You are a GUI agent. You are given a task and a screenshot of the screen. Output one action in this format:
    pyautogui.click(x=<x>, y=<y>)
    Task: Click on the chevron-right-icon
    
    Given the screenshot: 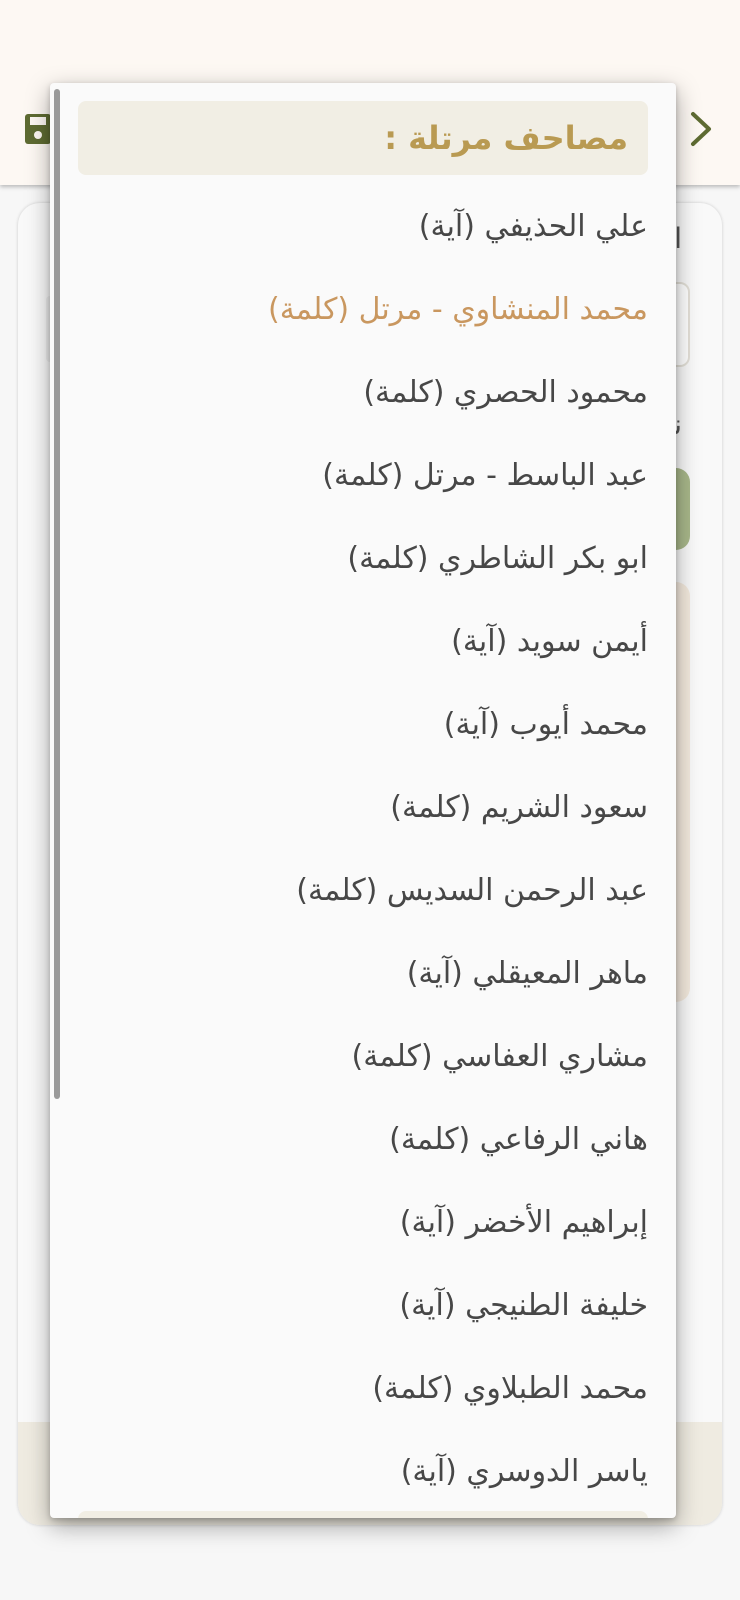 What is the action you would take?
    pyautogui.click(x=701, y=129)
    